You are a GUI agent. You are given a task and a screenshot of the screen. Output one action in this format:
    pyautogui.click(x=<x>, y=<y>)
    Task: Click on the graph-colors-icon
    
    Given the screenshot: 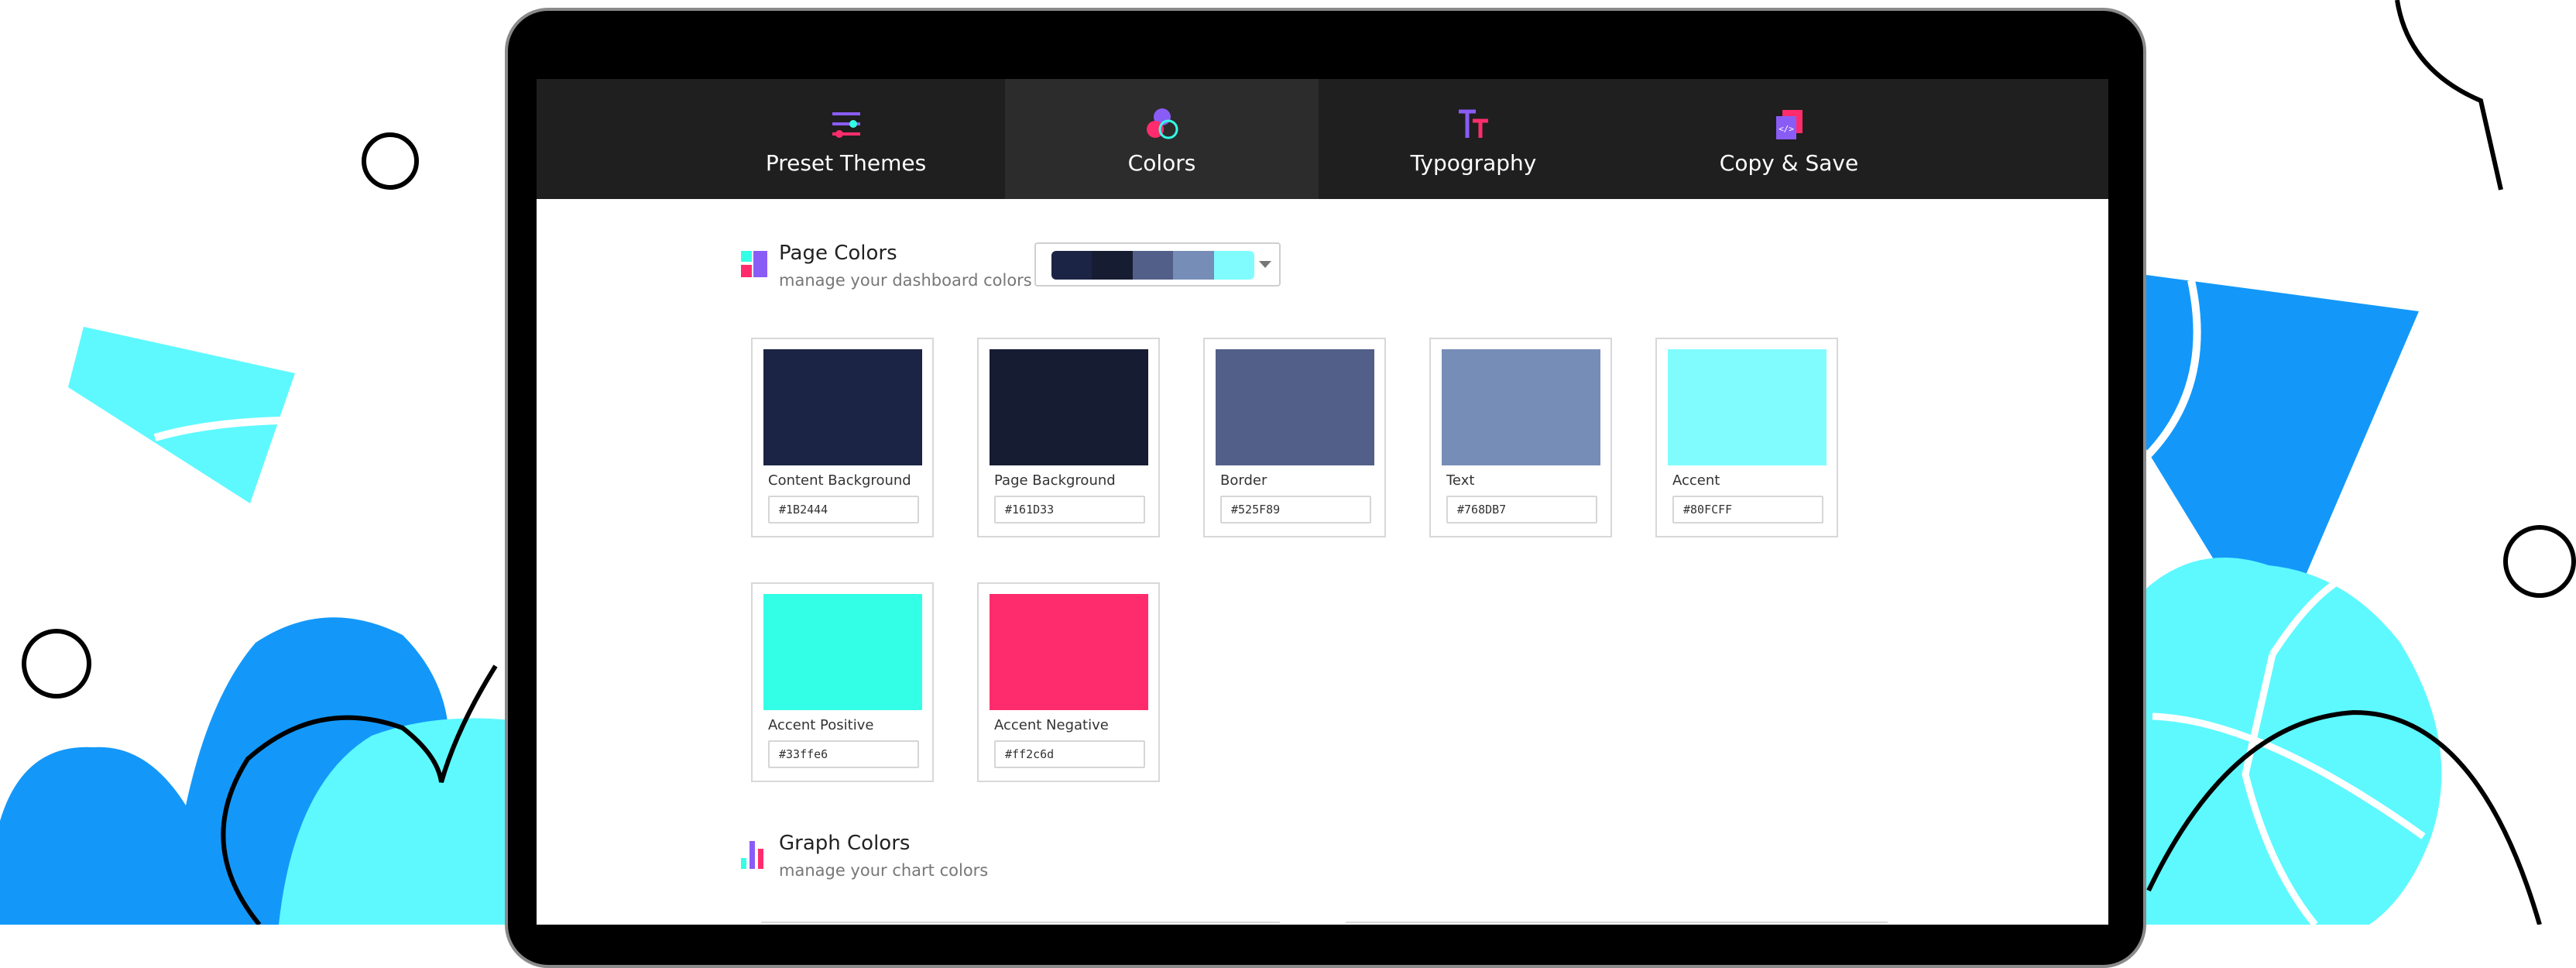 What is the action you would take?
    pyautogui.click(x=752, y=855)
    